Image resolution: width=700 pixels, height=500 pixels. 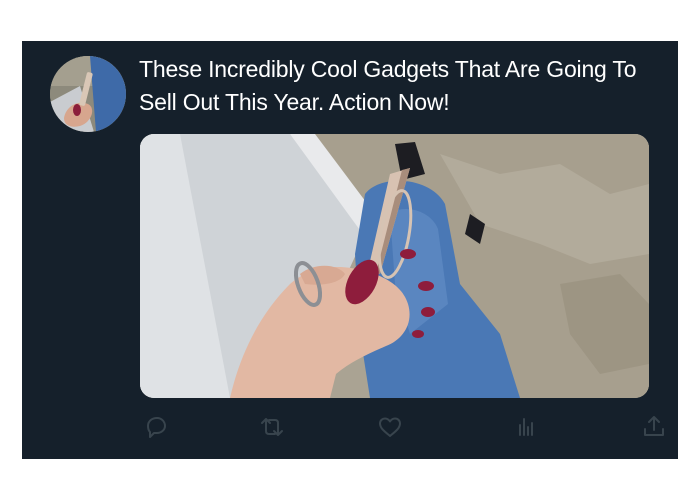 I want to click on action-bar, so click(x=402, y=428).